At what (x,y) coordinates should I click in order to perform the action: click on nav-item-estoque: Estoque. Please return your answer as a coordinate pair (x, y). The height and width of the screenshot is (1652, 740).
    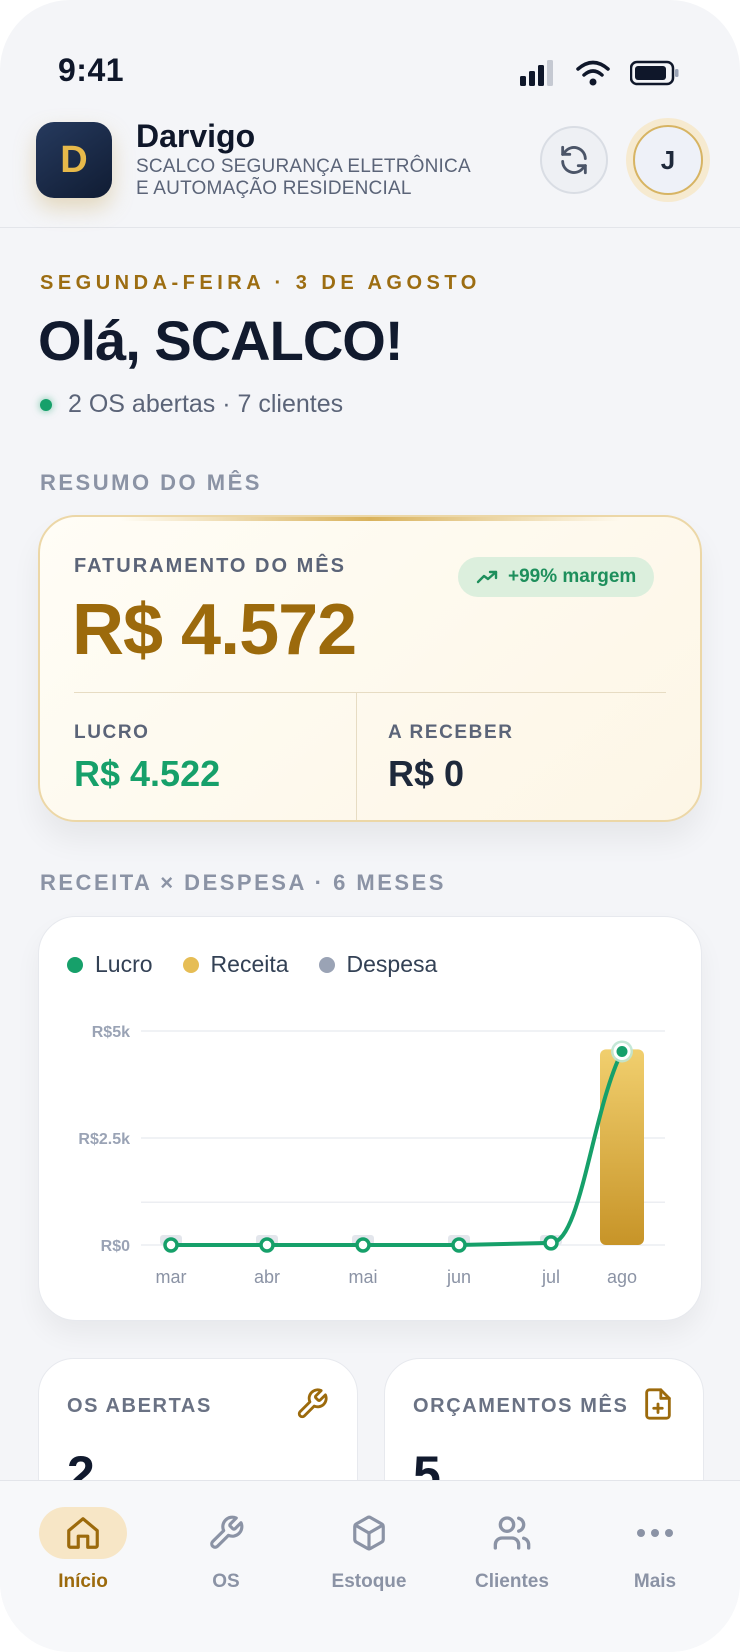
    Looking at the image, I should click on (369, 1557).